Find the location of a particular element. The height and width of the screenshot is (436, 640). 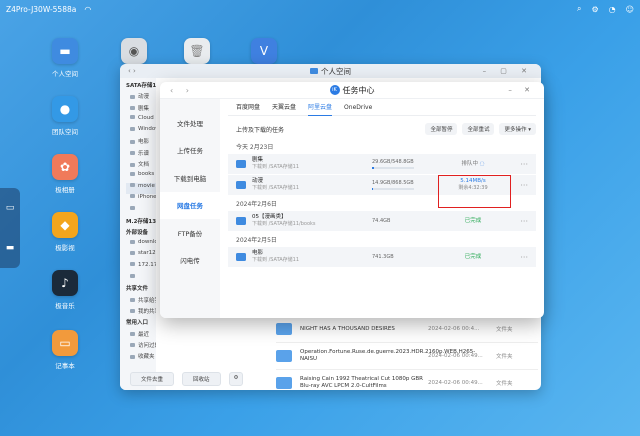

recycle-bin-button: 回收站 is located at coordinates (201, 379).